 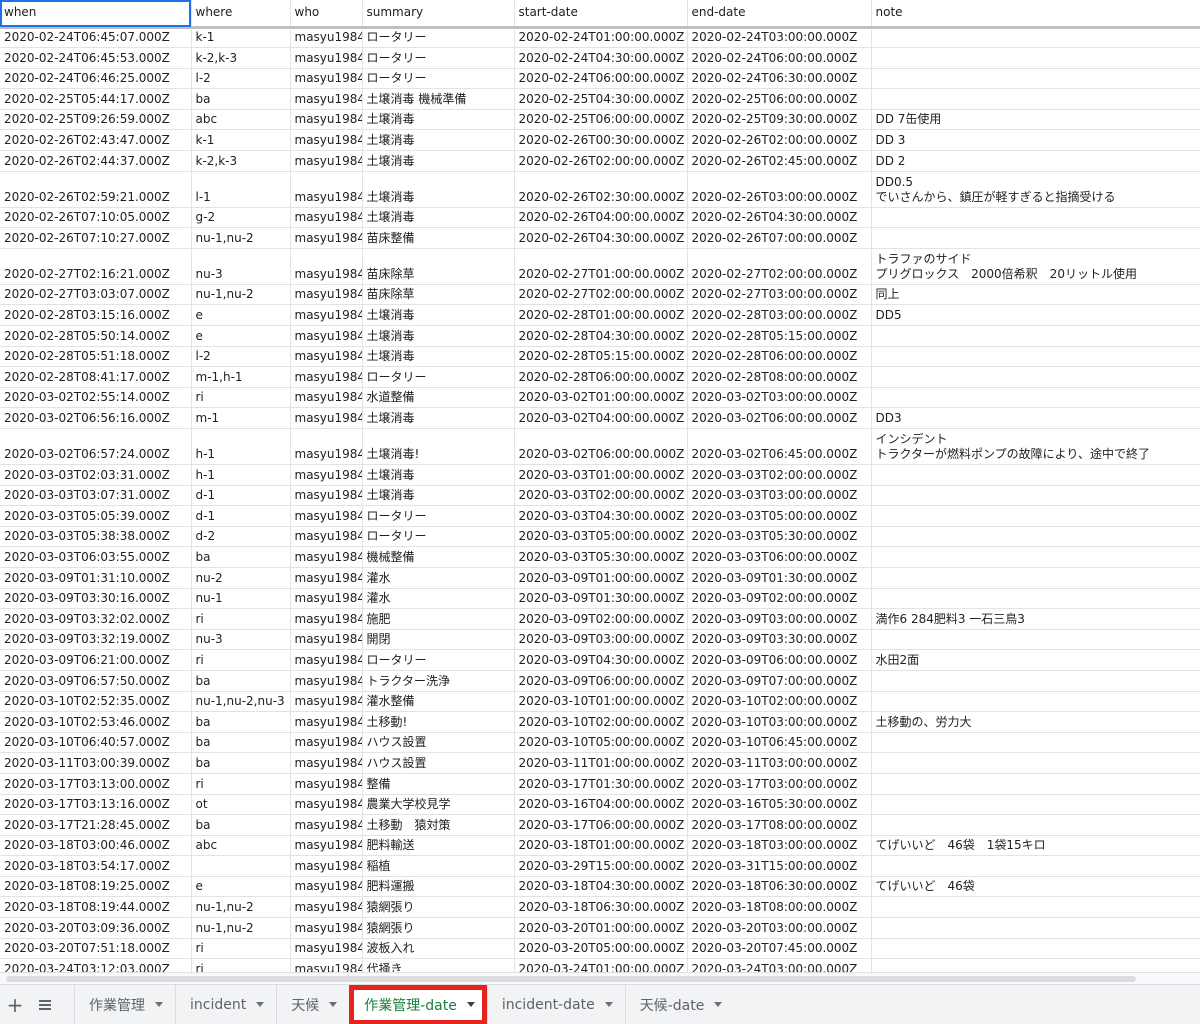 What do you see at coordinates (779, 619) in the screenshot?
I see `cell-end-date: 2020-03-09T03:00:00.000Z` at bounding box center [779, 619].